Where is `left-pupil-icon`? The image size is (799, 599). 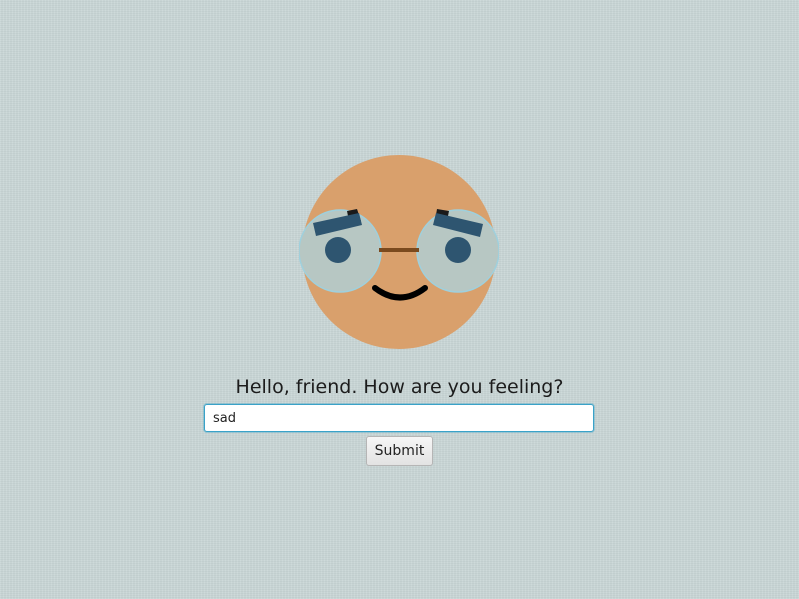
left-pupil-icon is located at coordinates (338, 250).